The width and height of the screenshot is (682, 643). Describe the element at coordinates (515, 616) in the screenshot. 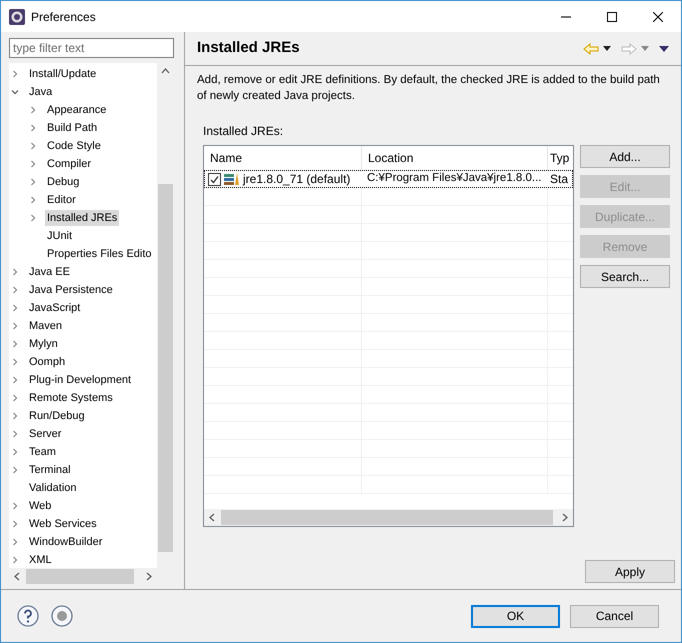

I see `dialog-button: OK` at that location.